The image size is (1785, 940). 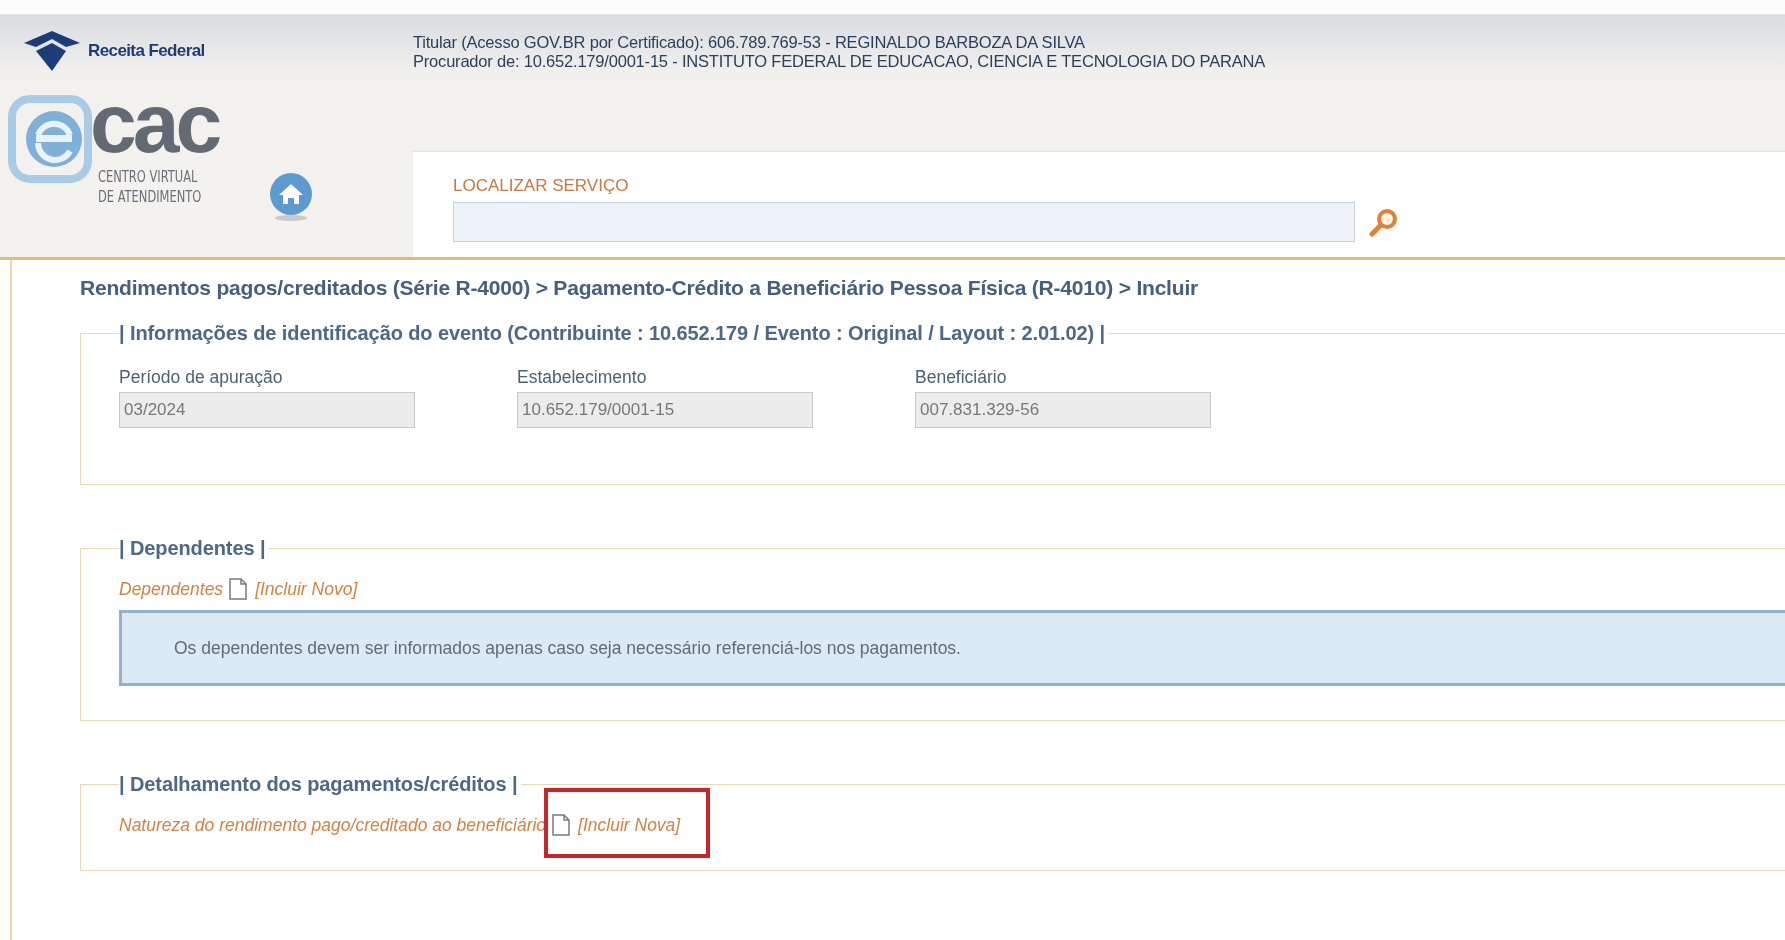 I want to click on item-label: Natureza do rendimento pago/creditado ao beneficiário, so click(x=333, y=825).